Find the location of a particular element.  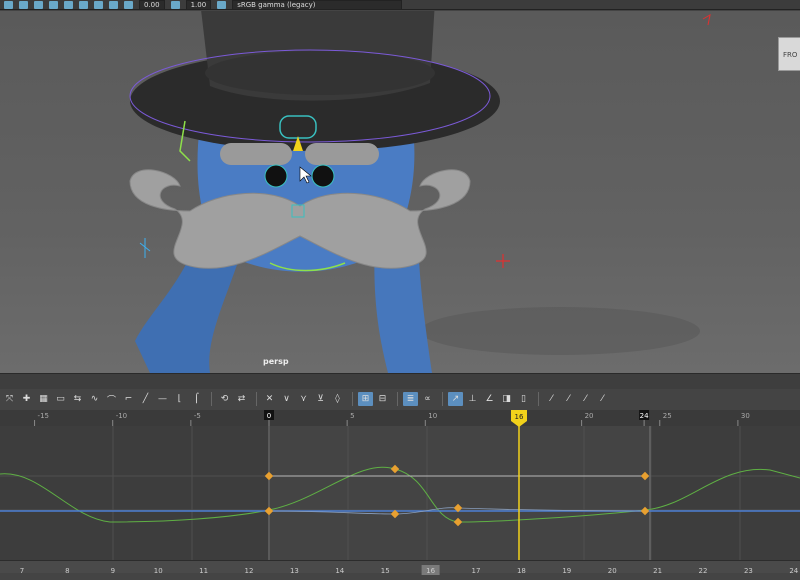

region-icon: ▭ is located at coordinates (60, 399).